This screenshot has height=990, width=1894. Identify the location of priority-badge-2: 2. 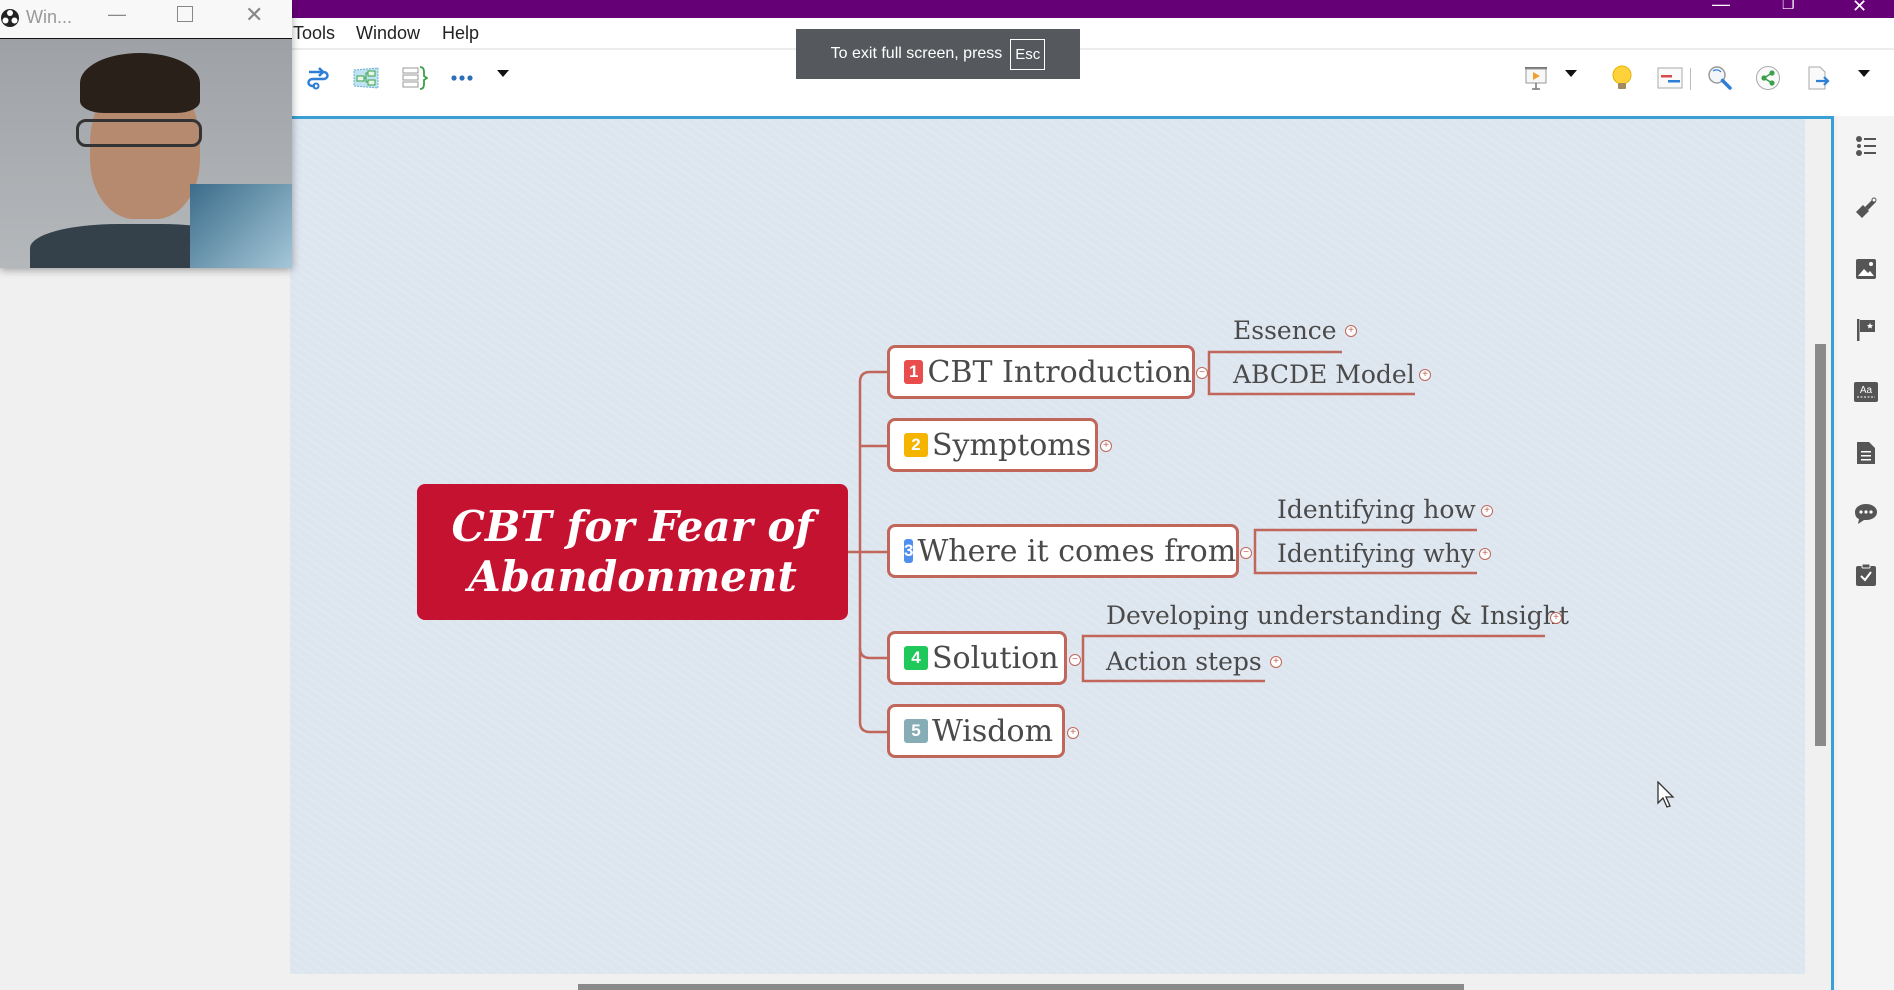
(916, 445).